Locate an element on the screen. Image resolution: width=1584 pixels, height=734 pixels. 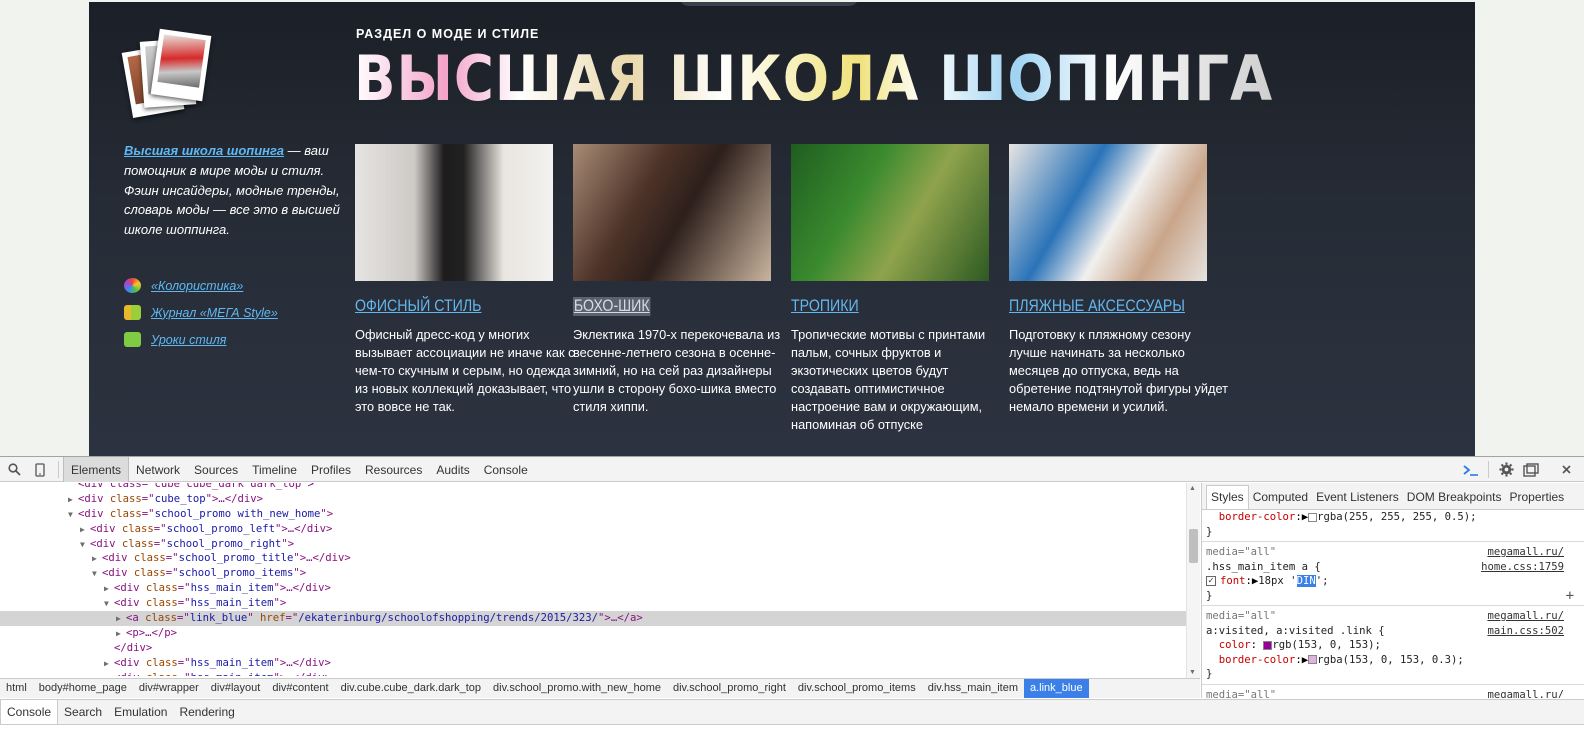
tab-event-listeners: Event Listeners is located at coordinates (1357, 499).